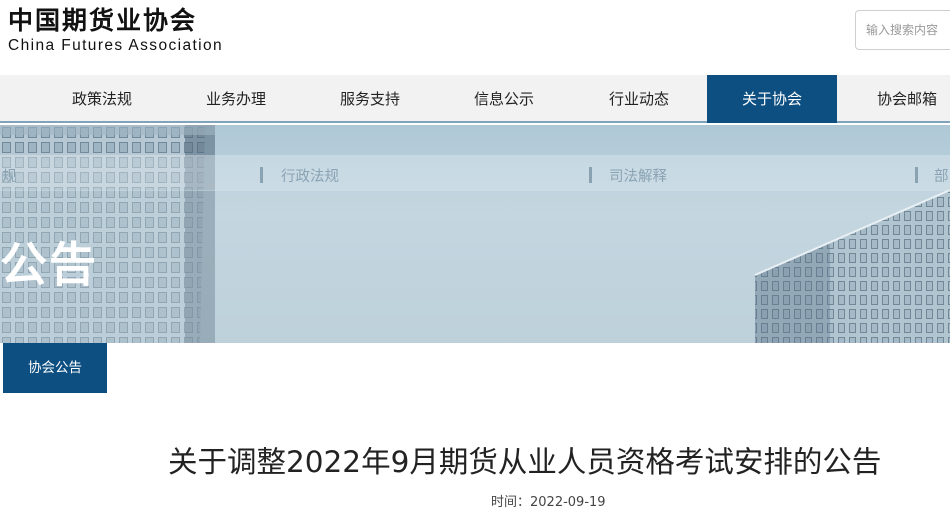 This screenshot has width=950, height=525. I want to click on site-header: 中国期货业协会 China Futures Association, so click(475, 37).